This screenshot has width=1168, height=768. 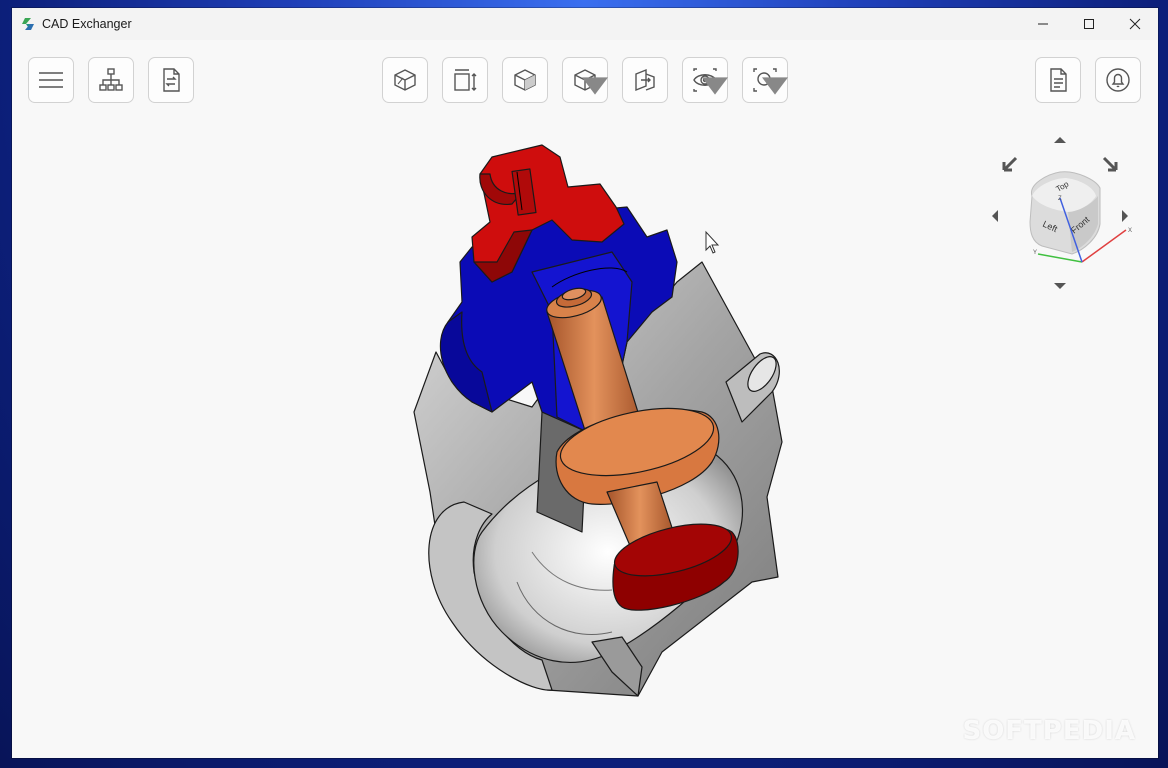 What do you see at coordinates (28, 24) in the screenshot?
I see `cad-exchanger-logo-icon` at bounding box center [28, 24].